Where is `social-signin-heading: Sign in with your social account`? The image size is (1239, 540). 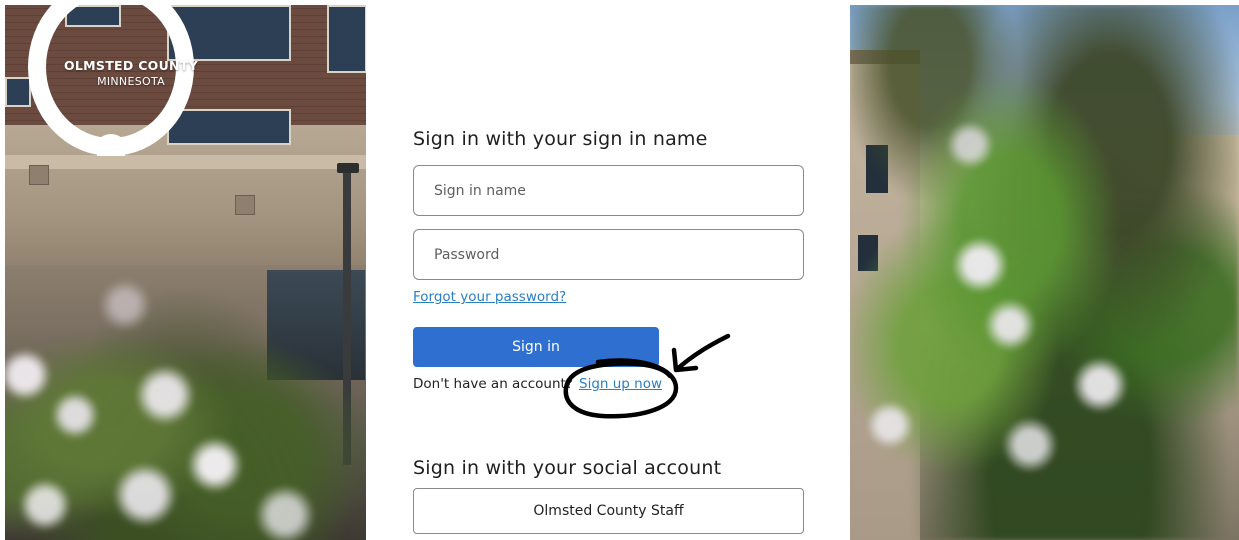
social-signin-heading: Sign in with your social account is located at coordinates (567, 468).